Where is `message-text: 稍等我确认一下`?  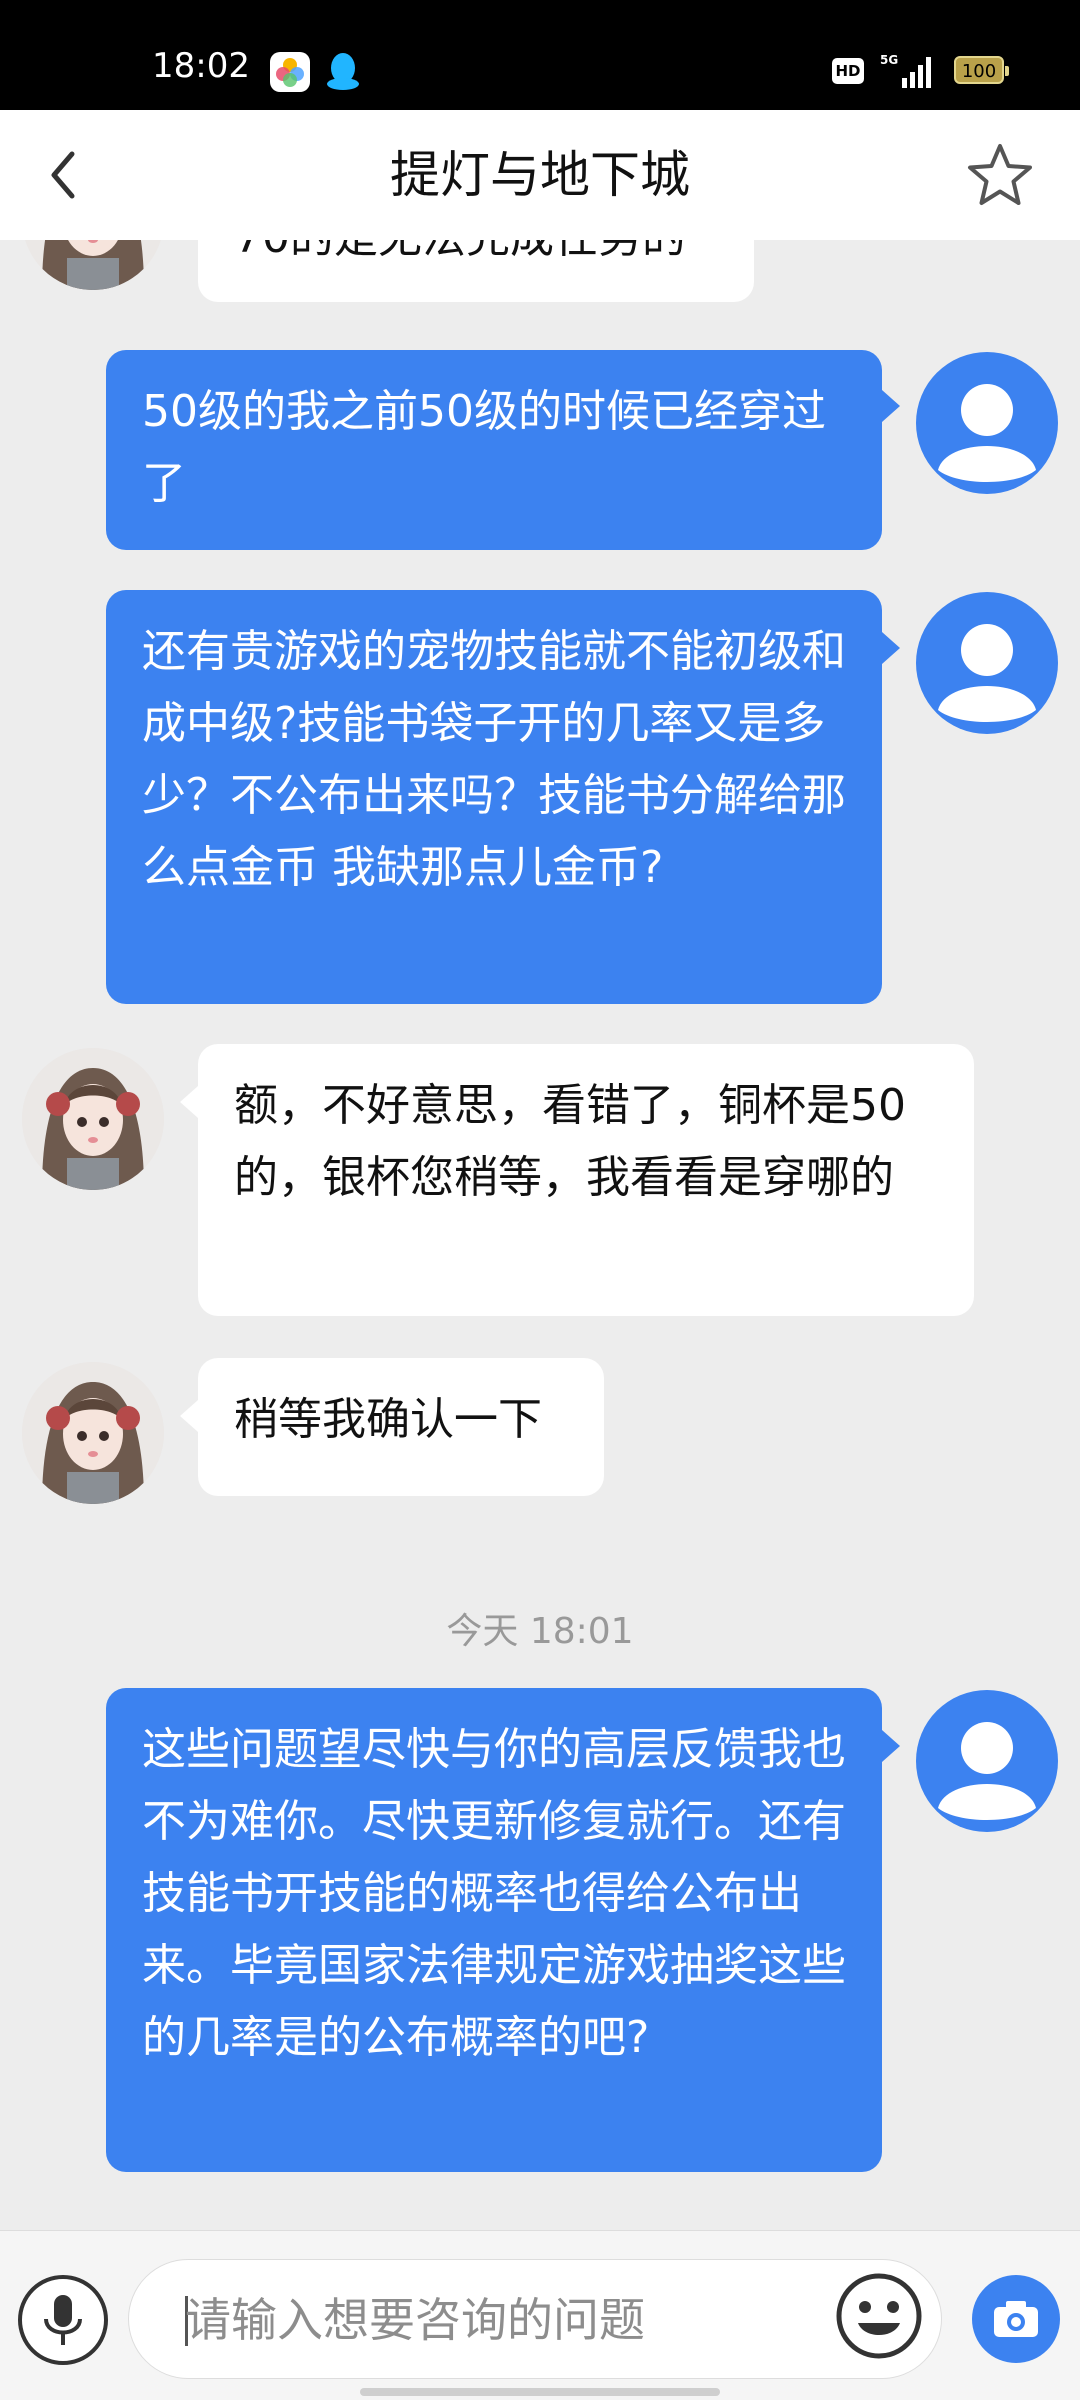
message-text: 稍等我确认一下 is located at coordinates (388, 1419).